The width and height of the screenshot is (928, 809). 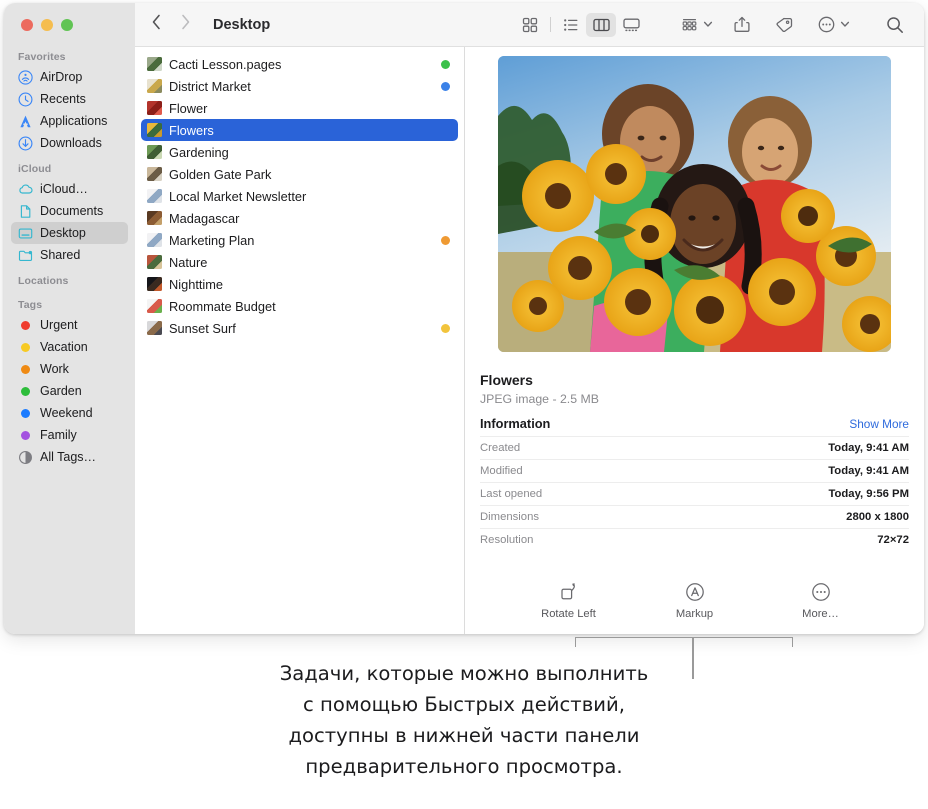 I want to click on icon-view-button, so click(x=530, y=25).